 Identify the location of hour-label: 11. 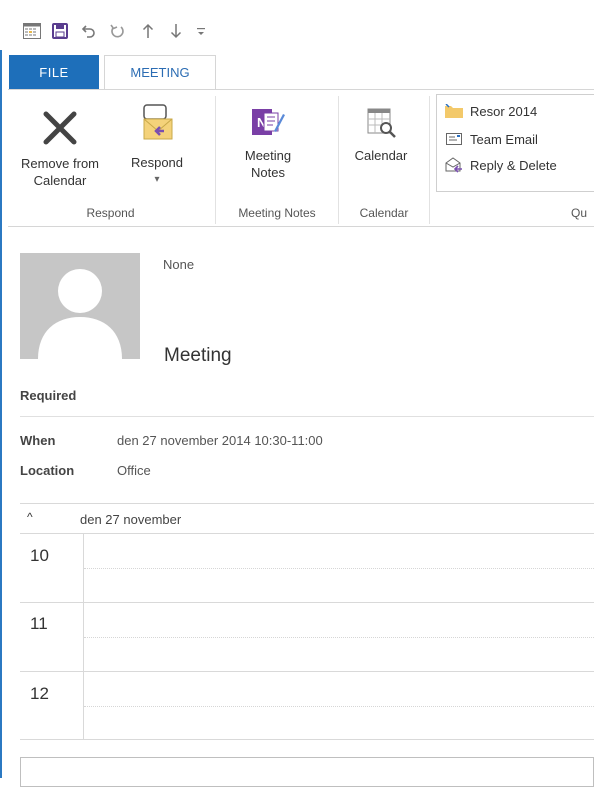
(39, 623).